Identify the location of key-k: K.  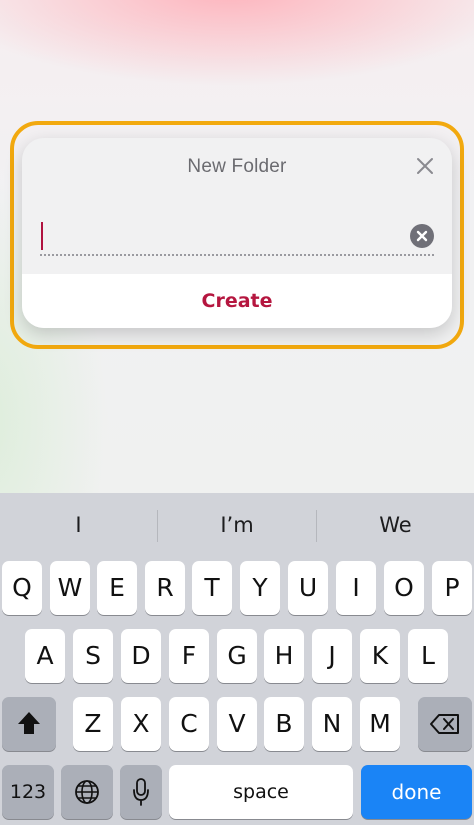
(380, 656).